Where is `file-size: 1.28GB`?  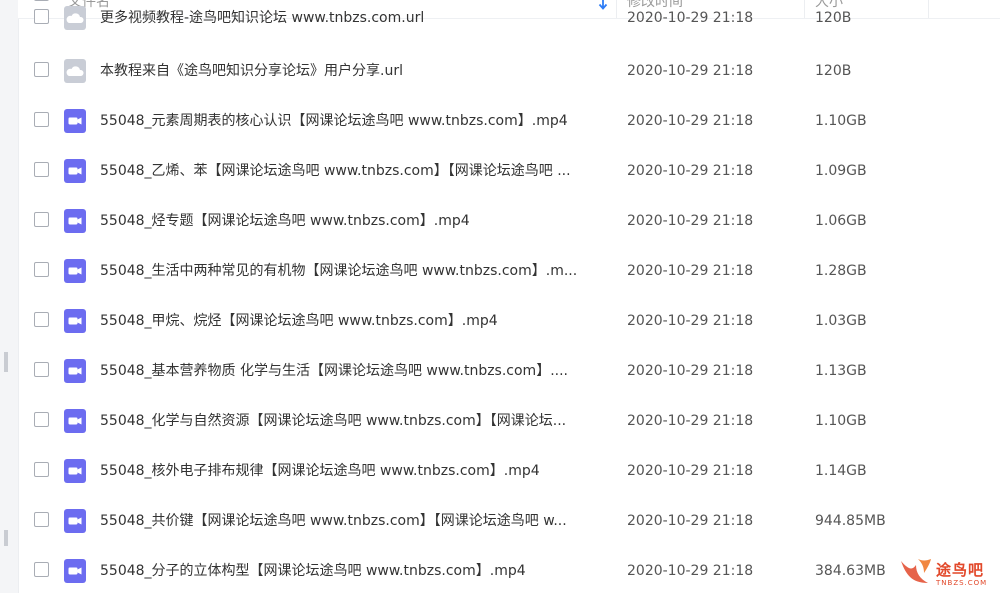 file-size: 1.28GB is located at coordinates (841, 271).